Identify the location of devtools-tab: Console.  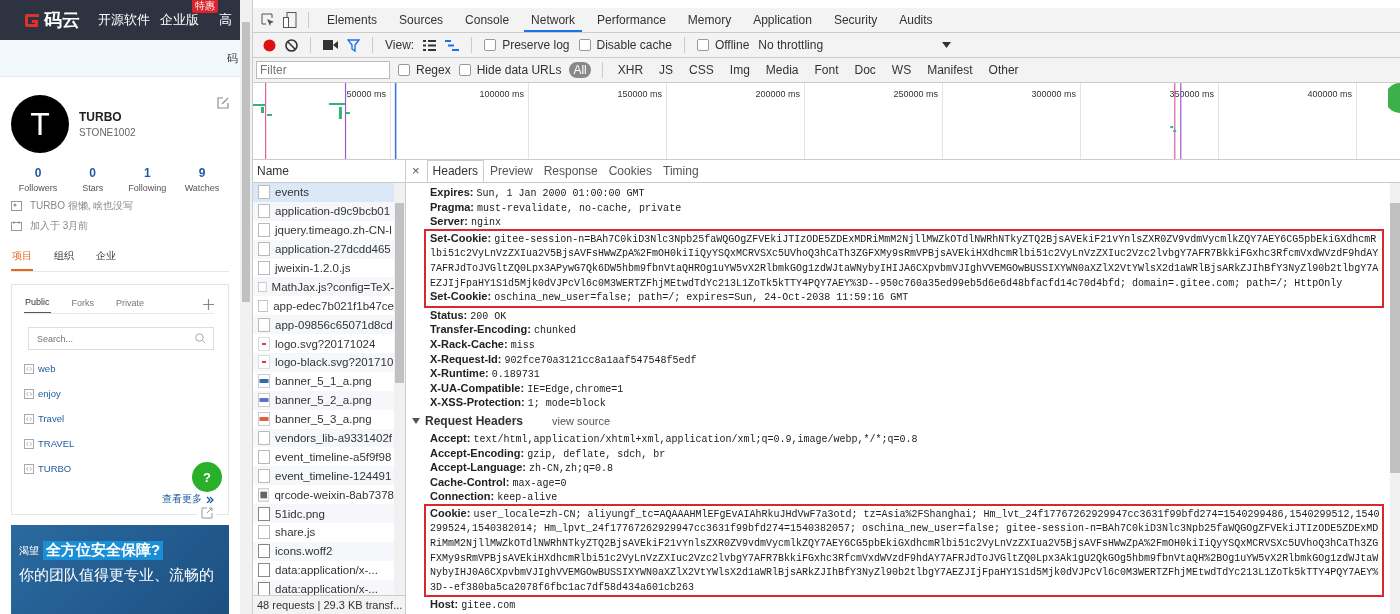
(487, 20).